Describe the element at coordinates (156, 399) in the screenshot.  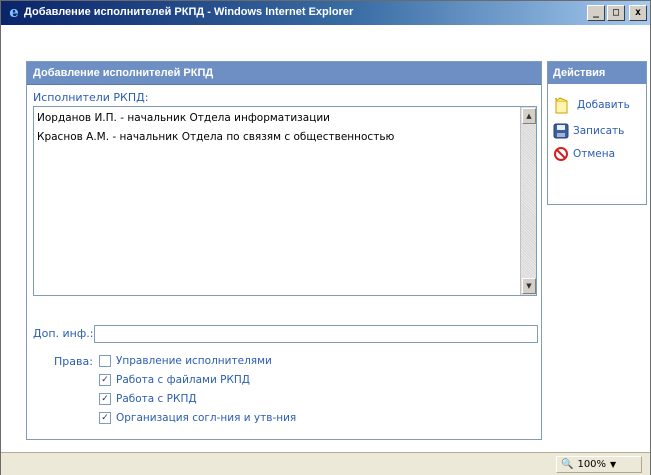
I see `checkbox-label: Работа с РКПД` at that location.